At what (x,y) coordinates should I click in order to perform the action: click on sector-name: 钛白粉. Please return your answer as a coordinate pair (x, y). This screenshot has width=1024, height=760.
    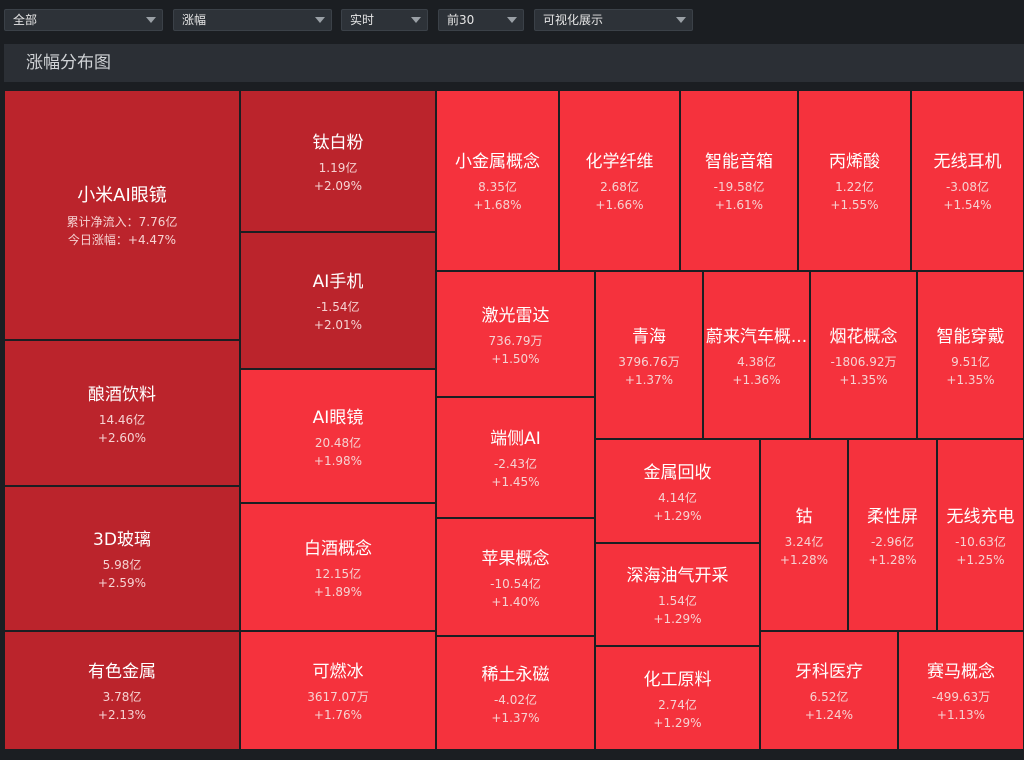
    Looking at the image, I should click on (338, 142).